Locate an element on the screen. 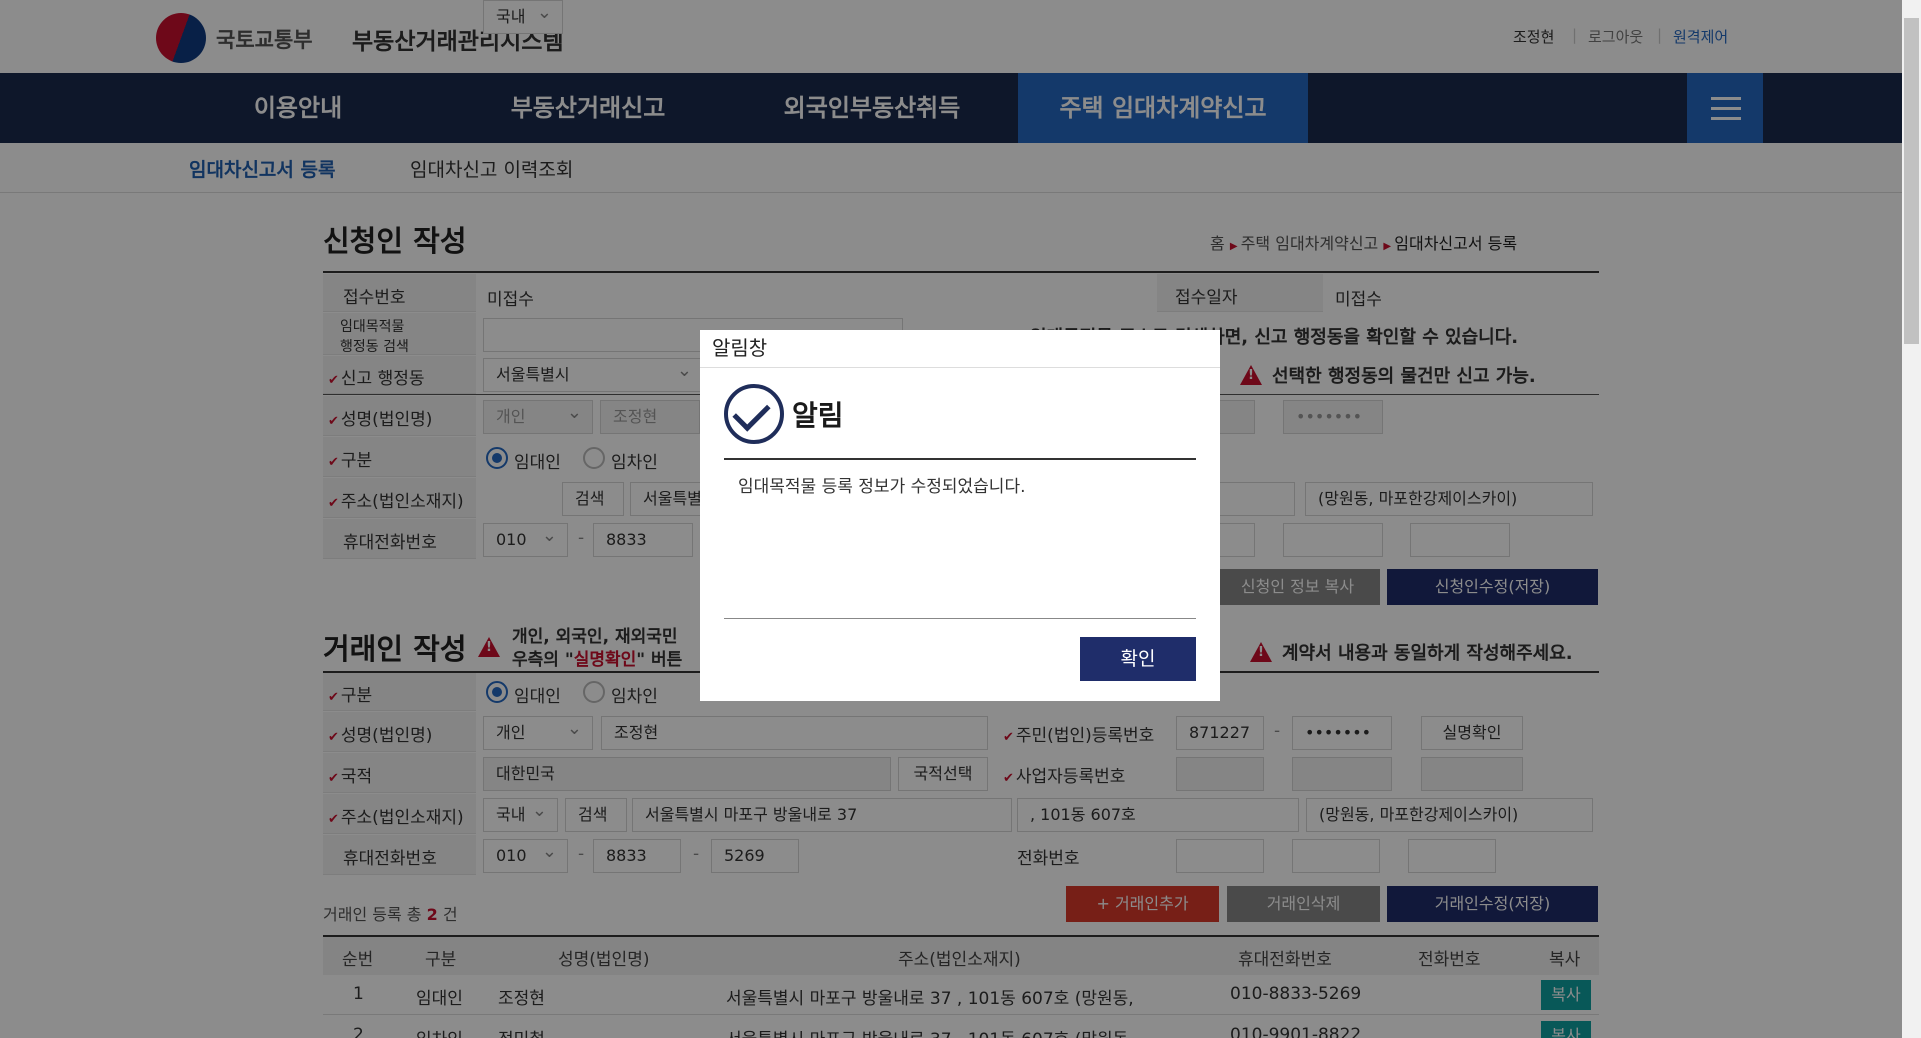 Image resolution: width=1921 pixels, height=1038 pixels. check-circle-icon is located at coordinates (754, 414).